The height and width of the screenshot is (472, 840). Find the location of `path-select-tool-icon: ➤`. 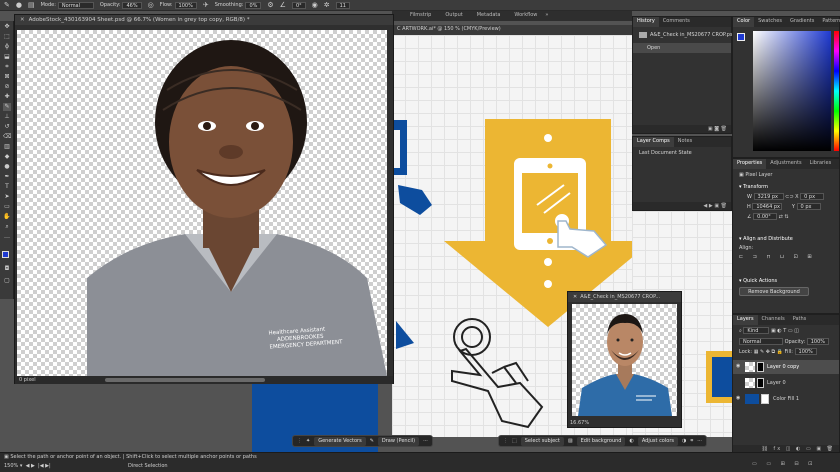

path-select-tool-icon: ➤ is located at coordinates (7, 197).